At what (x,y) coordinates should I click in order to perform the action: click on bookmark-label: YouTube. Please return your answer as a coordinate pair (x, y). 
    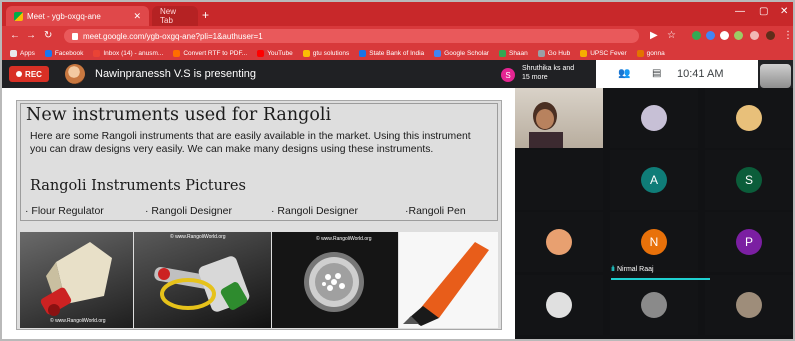
    Looking at the image, I should click on (280, 53).